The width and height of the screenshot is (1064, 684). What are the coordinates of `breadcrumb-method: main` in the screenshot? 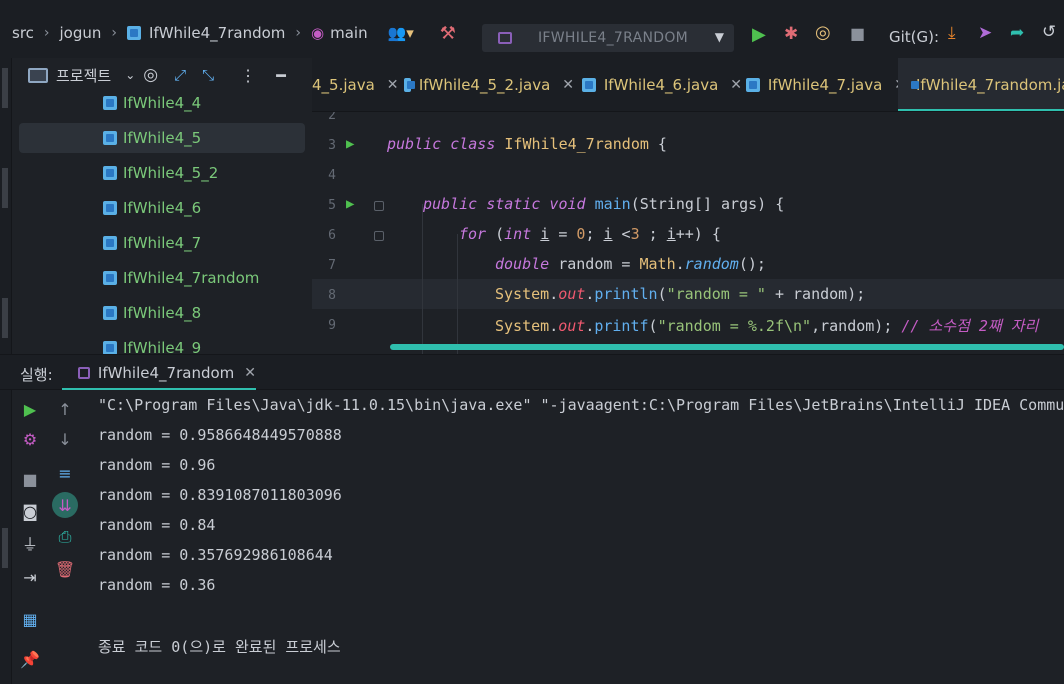 It's located at (348, 33).